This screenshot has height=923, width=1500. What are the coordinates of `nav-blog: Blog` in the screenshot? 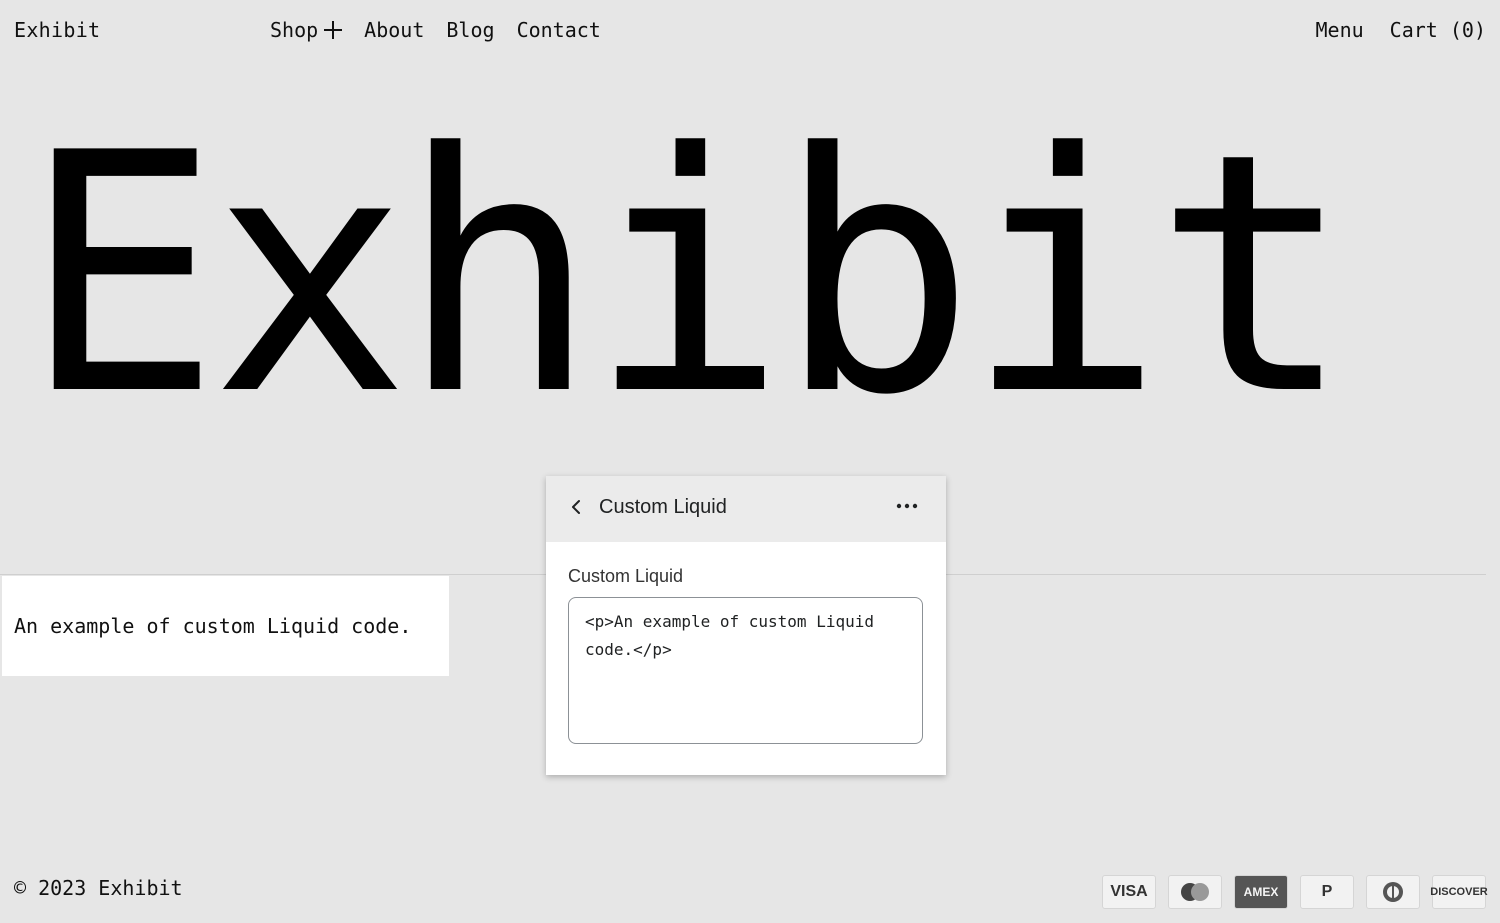 It's located at (470, 30).